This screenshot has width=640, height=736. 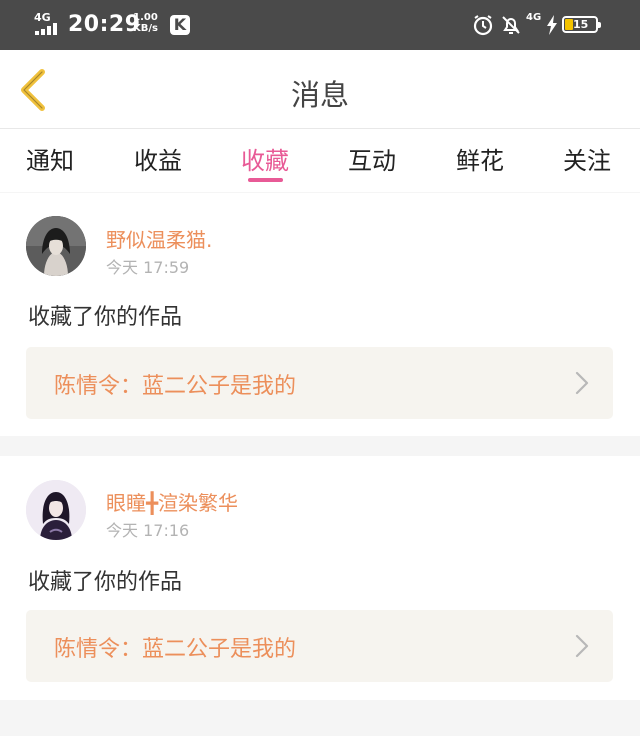 I want to click on tab-notifications: 通知, so click(x=50, y=158).